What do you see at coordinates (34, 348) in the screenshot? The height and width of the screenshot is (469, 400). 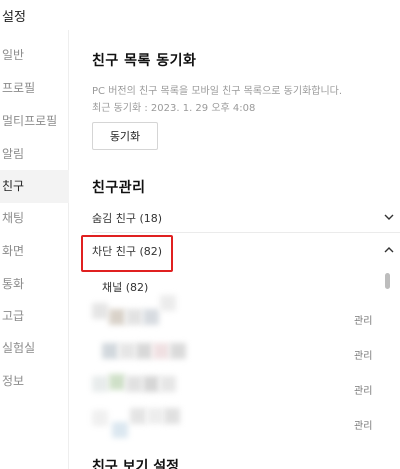 I see `sidebar-item-labs: 실험실` at bounding box center [34, 348].